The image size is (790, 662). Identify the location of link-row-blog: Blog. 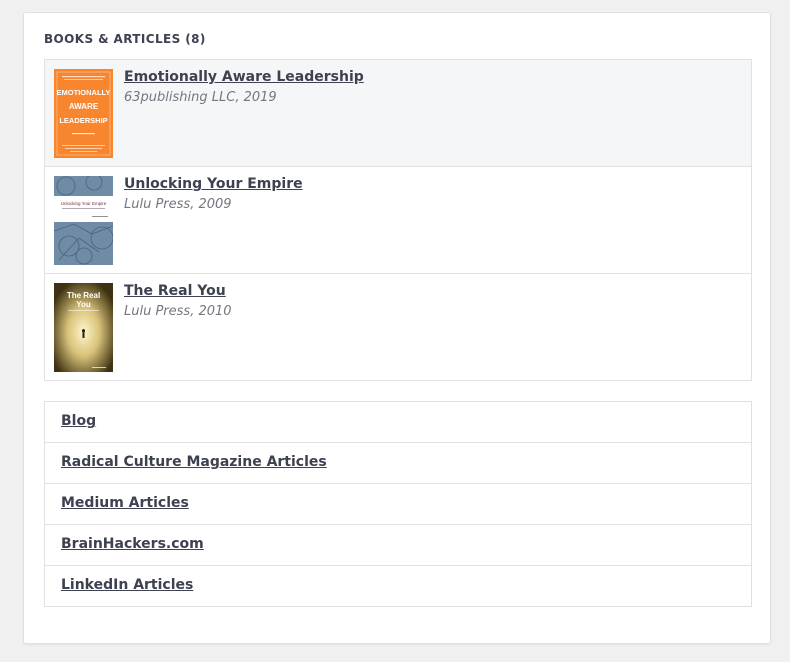
(398, 422).